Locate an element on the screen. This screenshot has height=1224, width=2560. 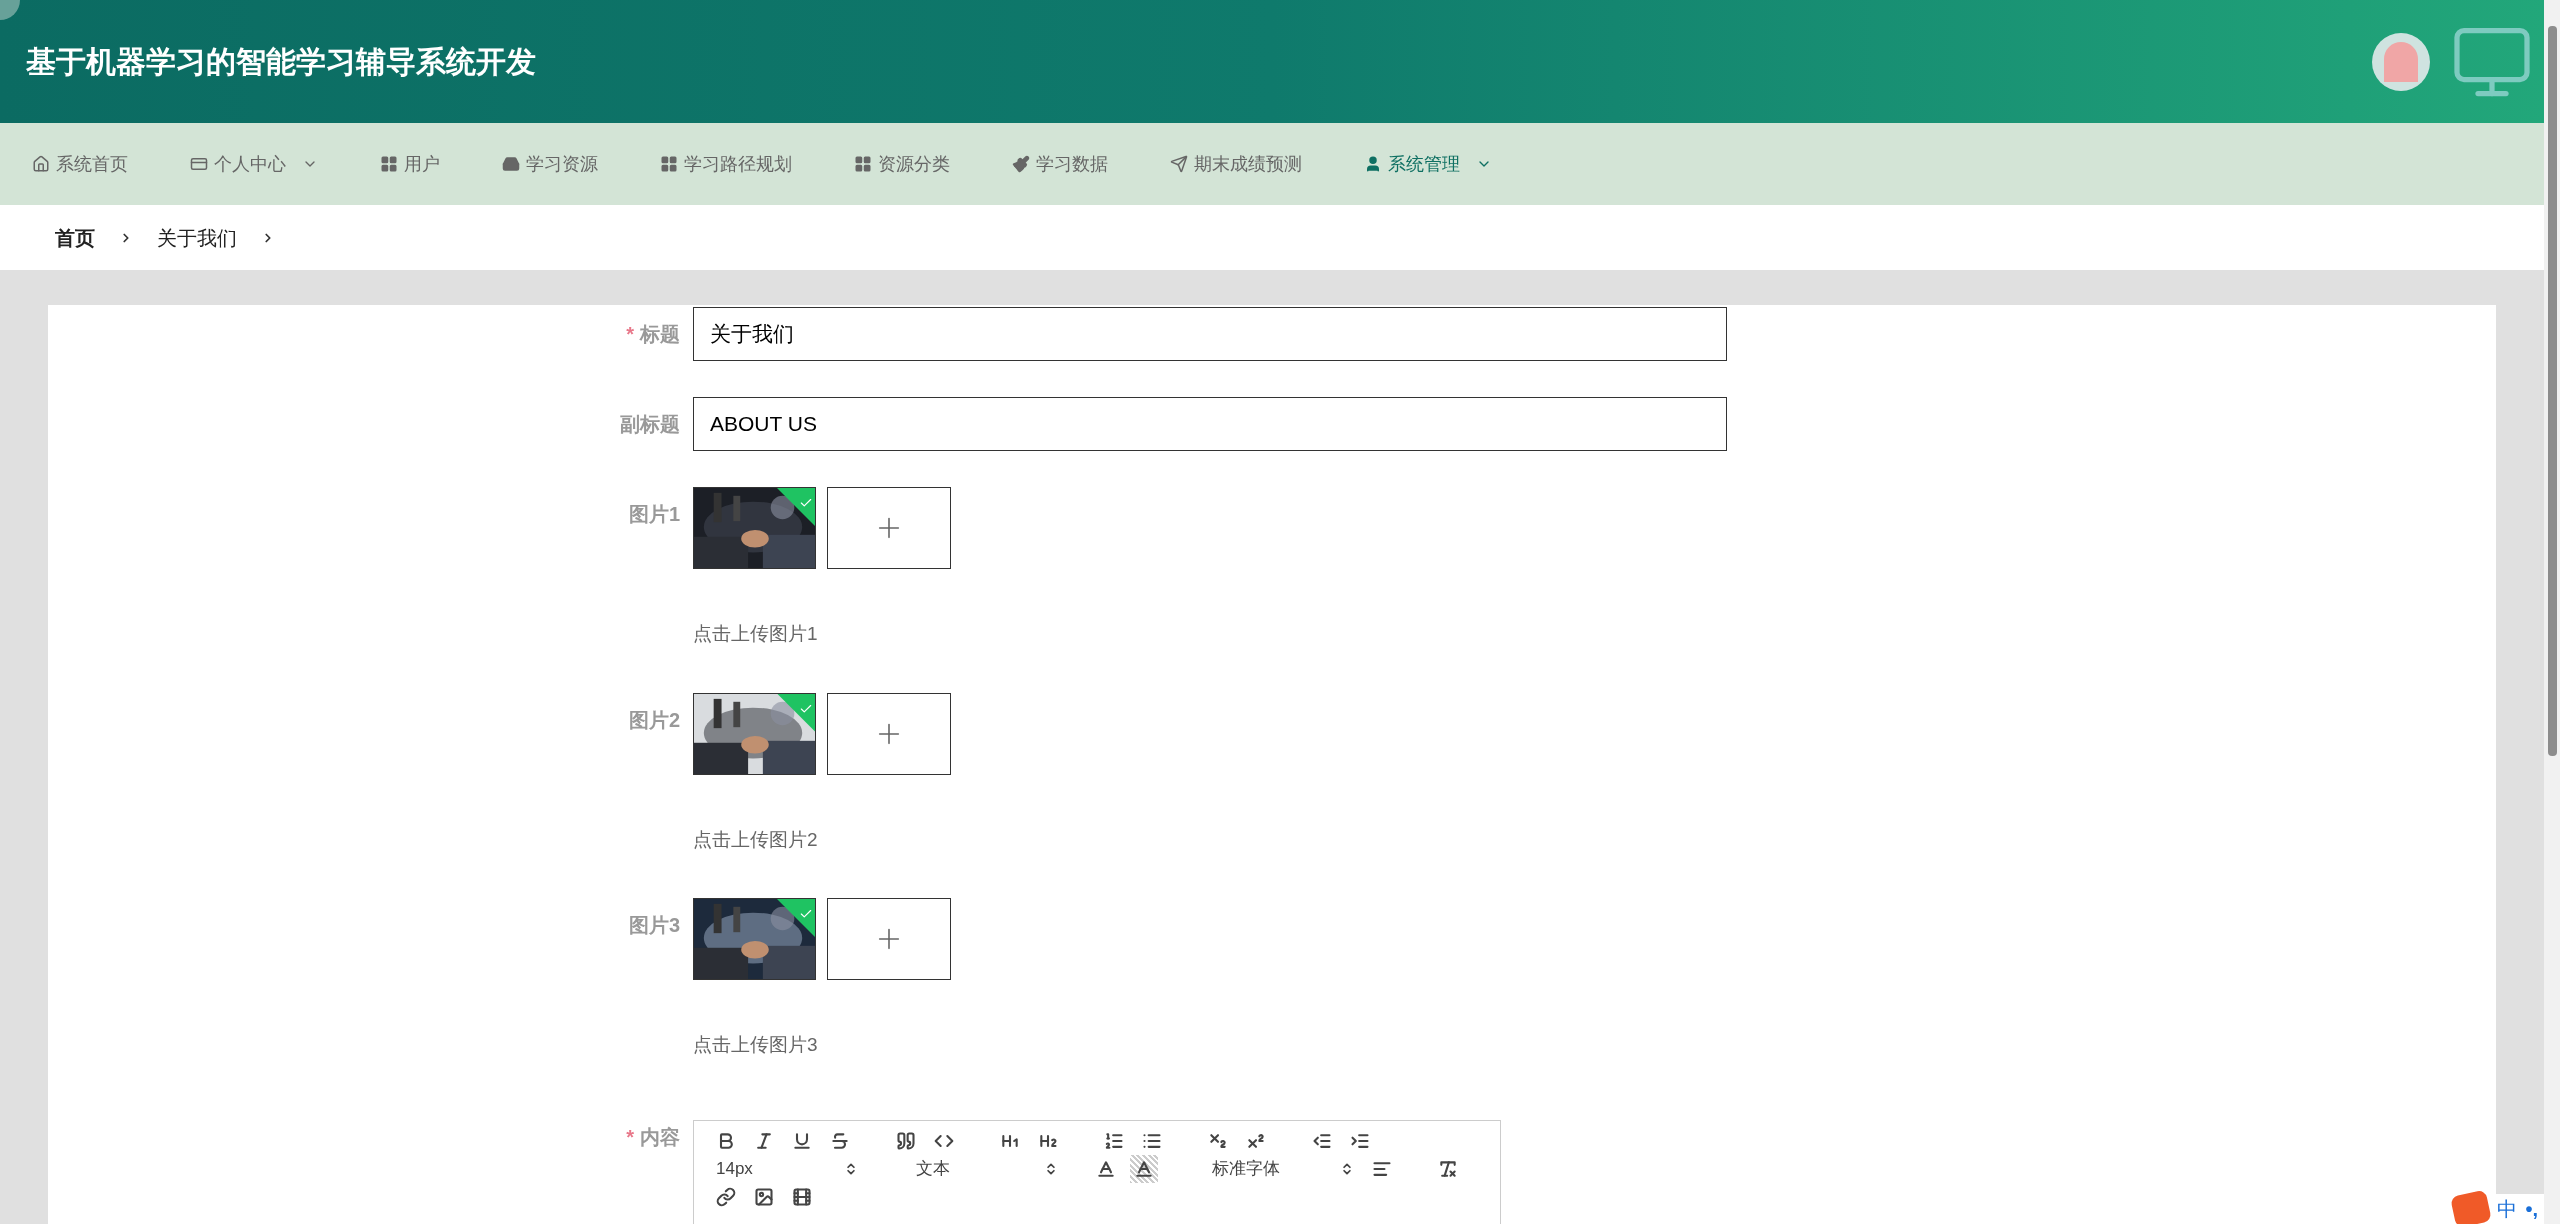
nav-item: 用户 is located at coordinates (410, 164).